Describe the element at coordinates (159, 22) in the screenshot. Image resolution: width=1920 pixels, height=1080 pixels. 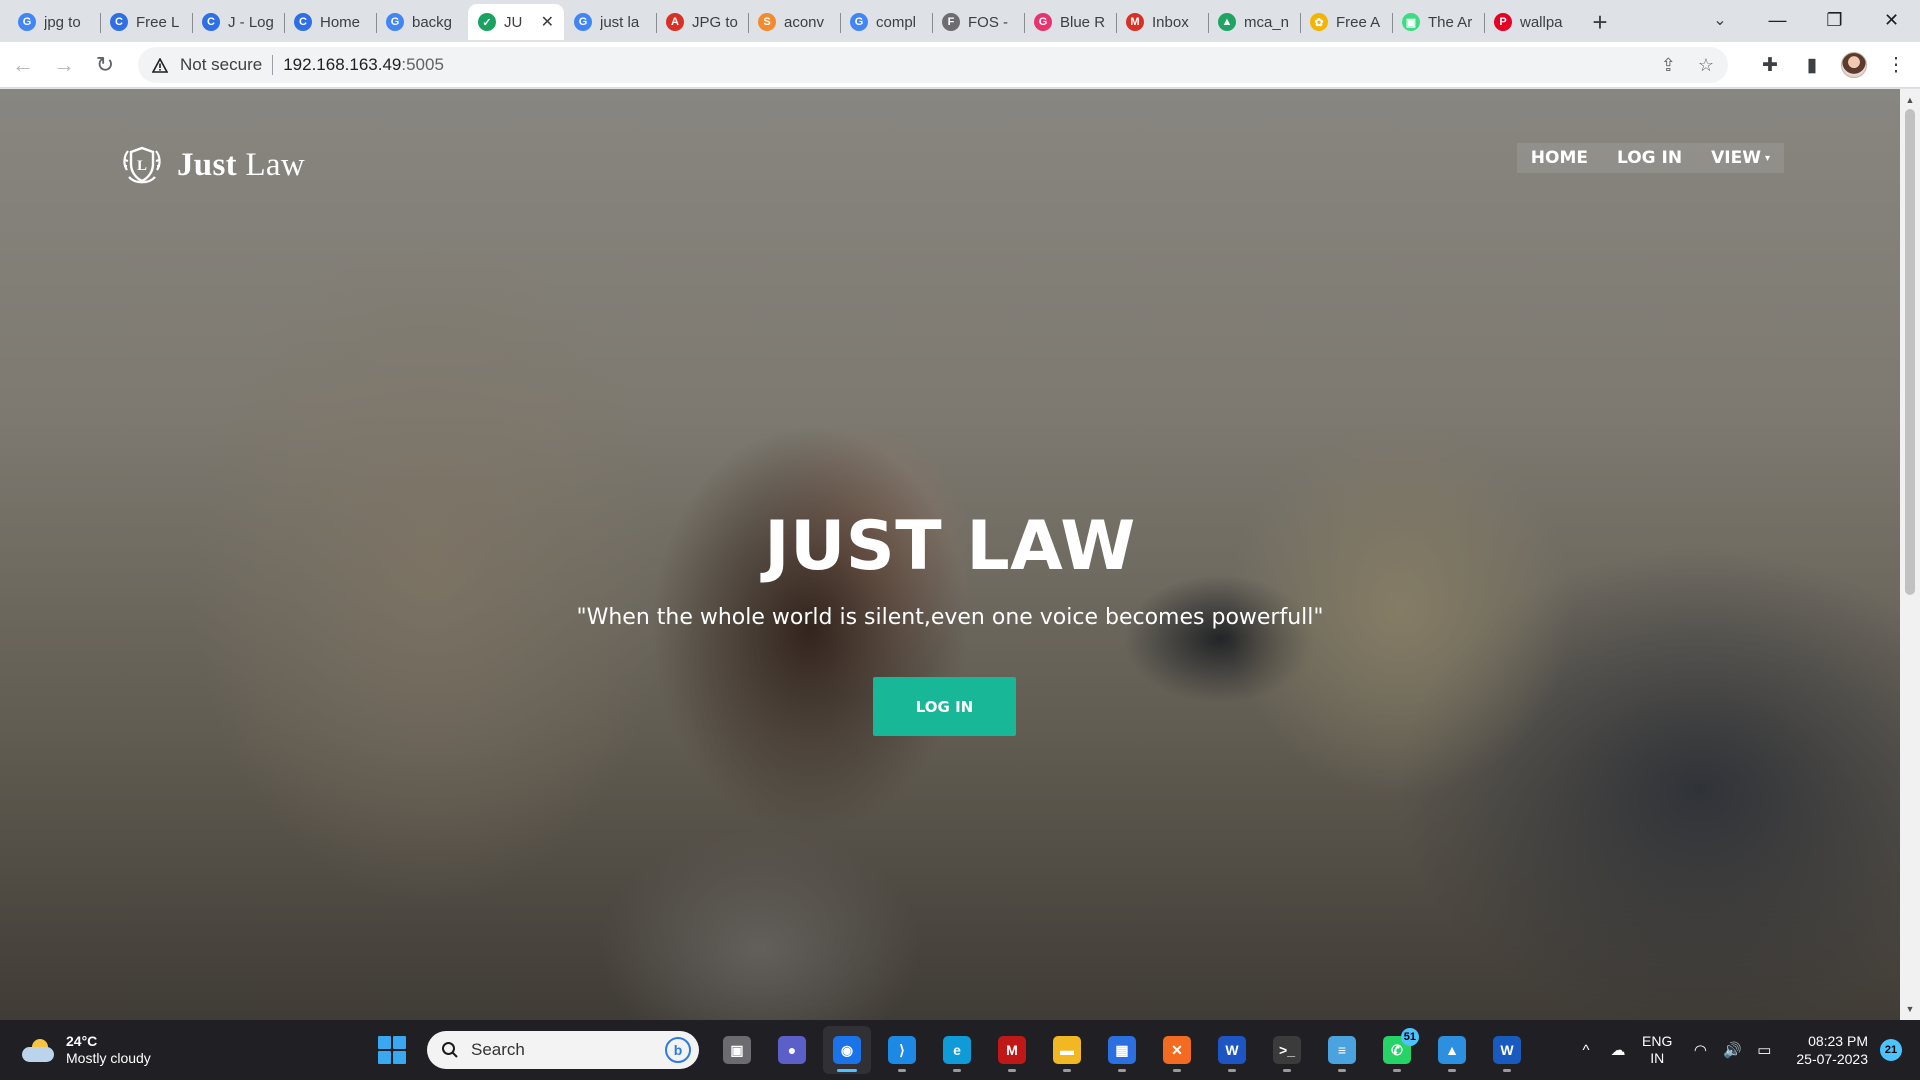
I see `tab-title: Free L` at that location.